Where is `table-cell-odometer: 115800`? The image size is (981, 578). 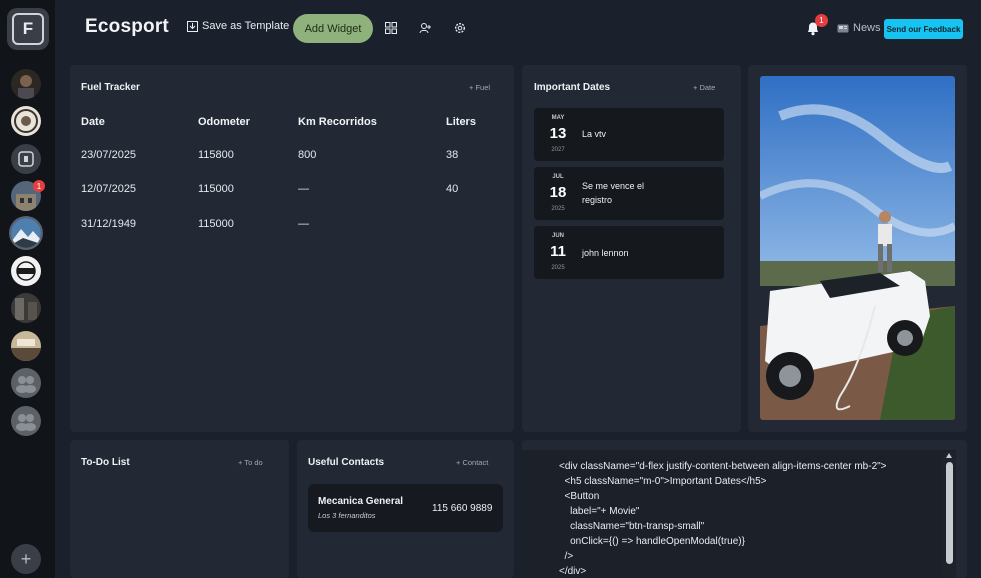 table-cell-odometer: 115800 is located at coordinates (216, 155).